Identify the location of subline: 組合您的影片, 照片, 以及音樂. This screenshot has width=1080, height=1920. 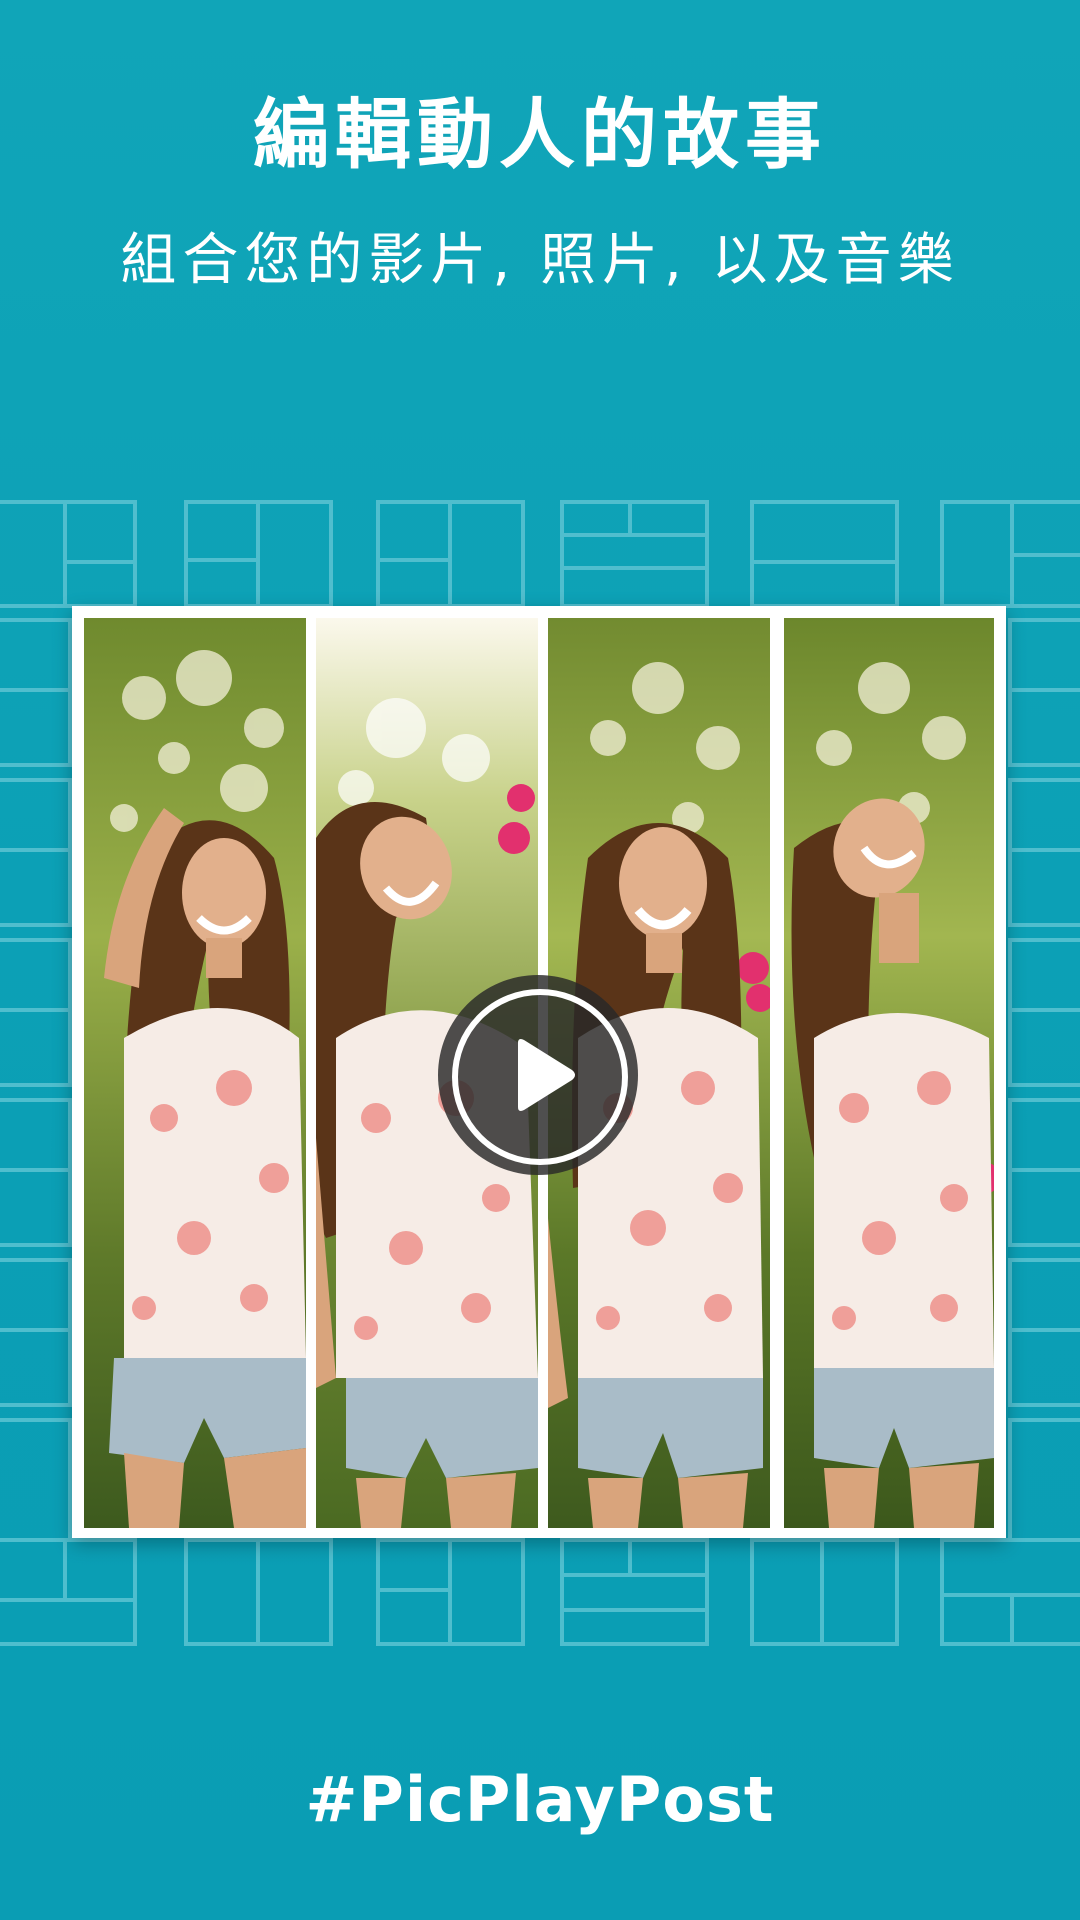
(540, 260).